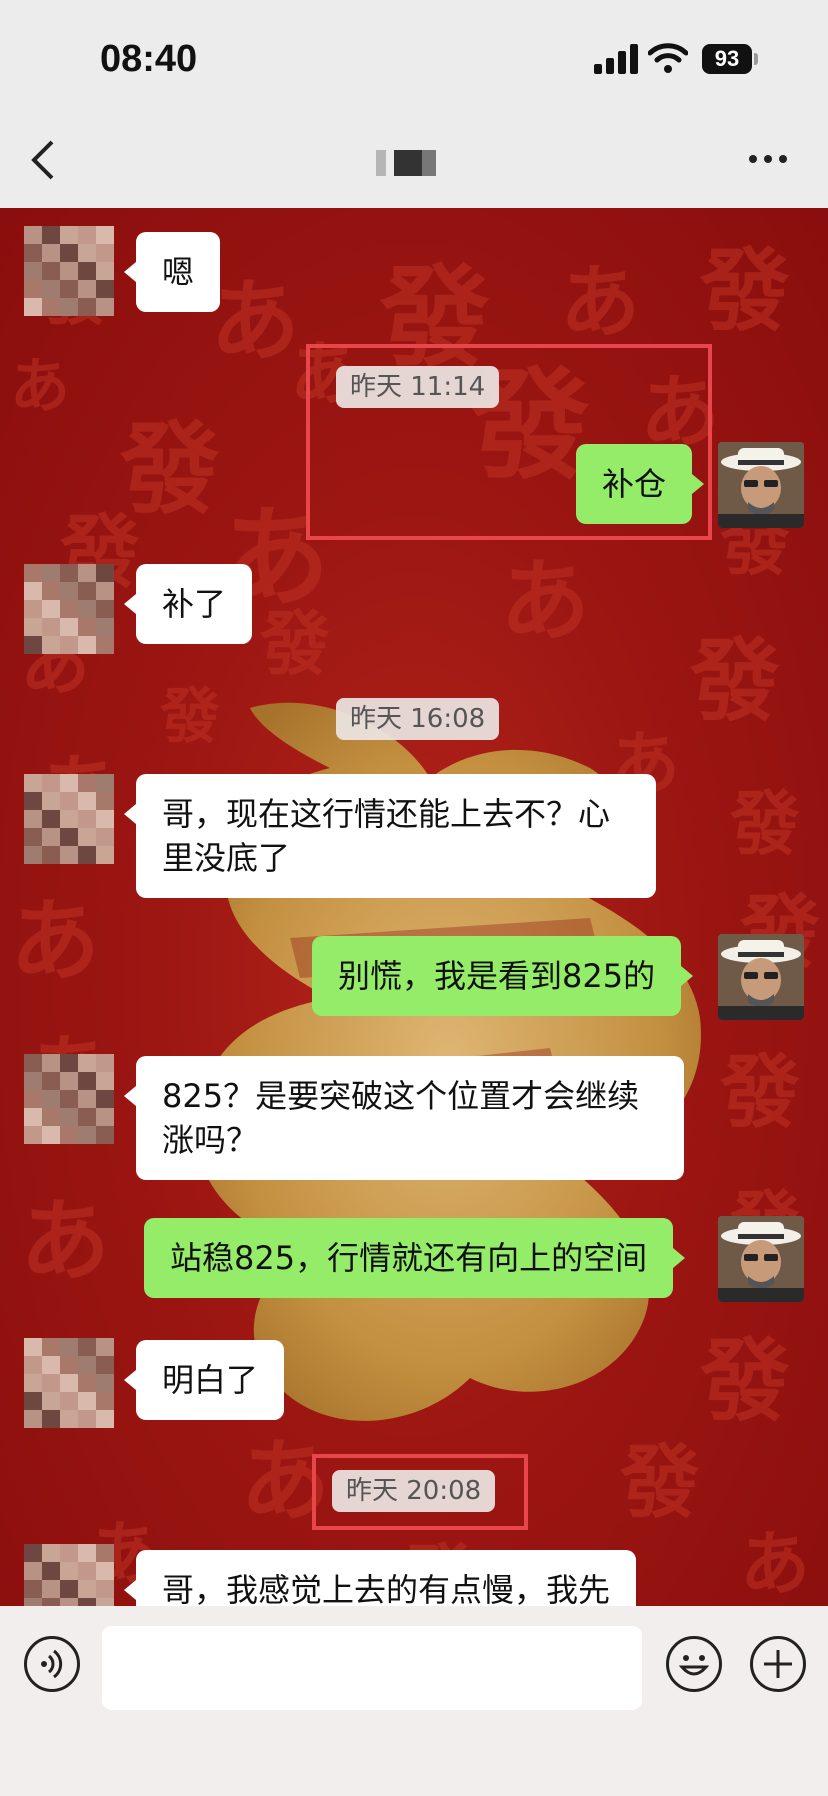  Describe the element at coordinates (404, 1118) in the screenshot. I see `message-bubble-incoming: 825？是要突破这个位置才会继续 涨吗？` at that location.